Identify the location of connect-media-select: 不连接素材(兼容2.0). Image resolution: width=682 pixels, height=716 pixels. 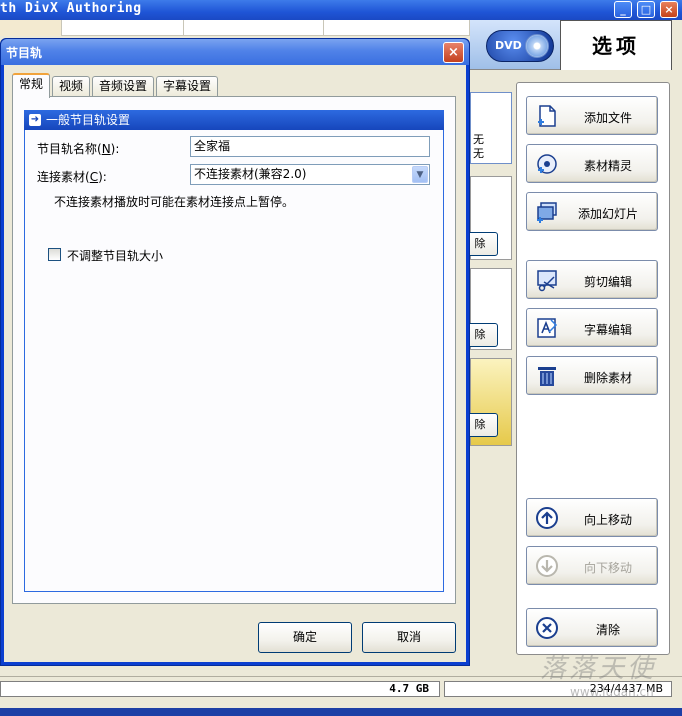
(310, 174).